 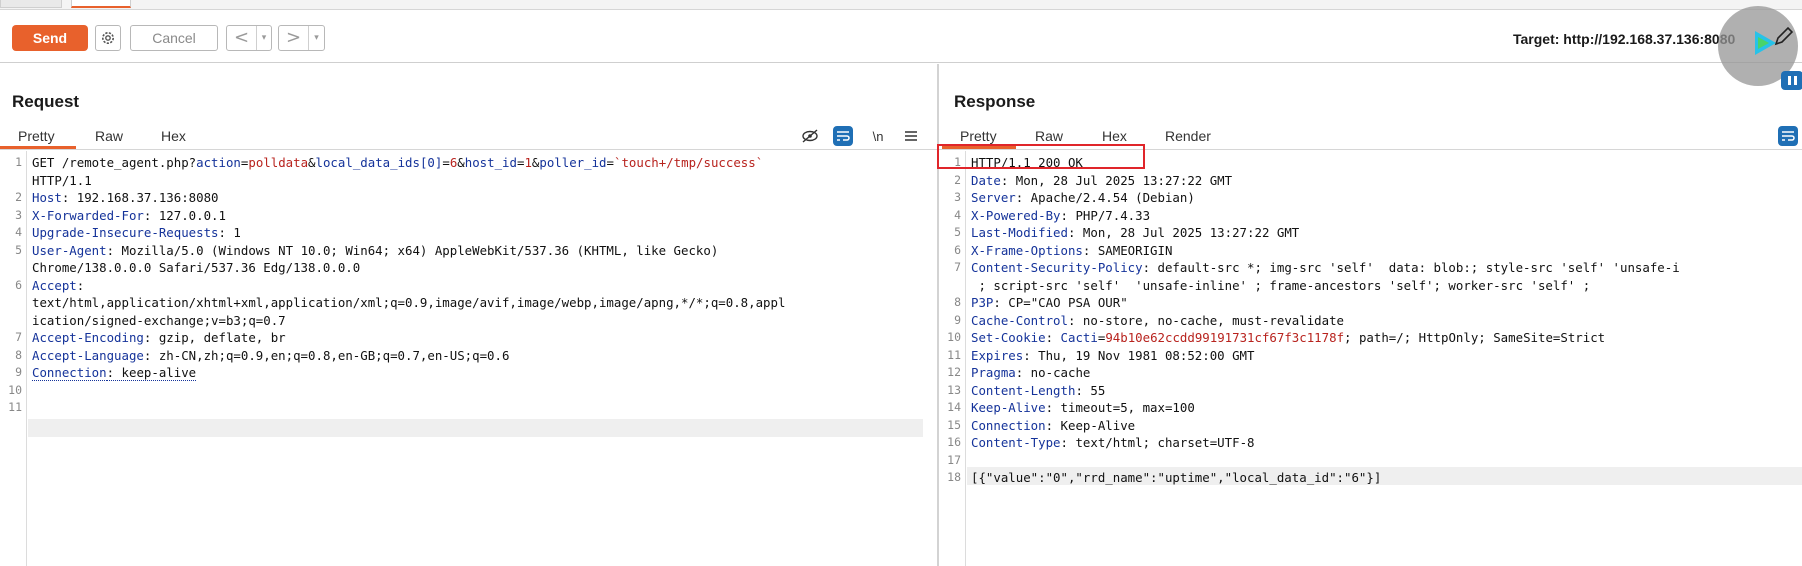 I want to click on code-text: : SAMEORIGIN, so click(x=1127, y=250).